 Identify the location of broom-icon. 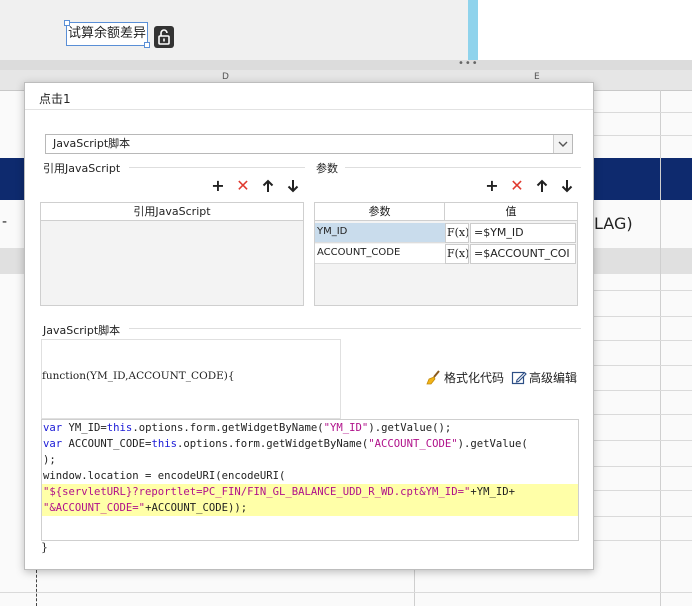
(434, 378).